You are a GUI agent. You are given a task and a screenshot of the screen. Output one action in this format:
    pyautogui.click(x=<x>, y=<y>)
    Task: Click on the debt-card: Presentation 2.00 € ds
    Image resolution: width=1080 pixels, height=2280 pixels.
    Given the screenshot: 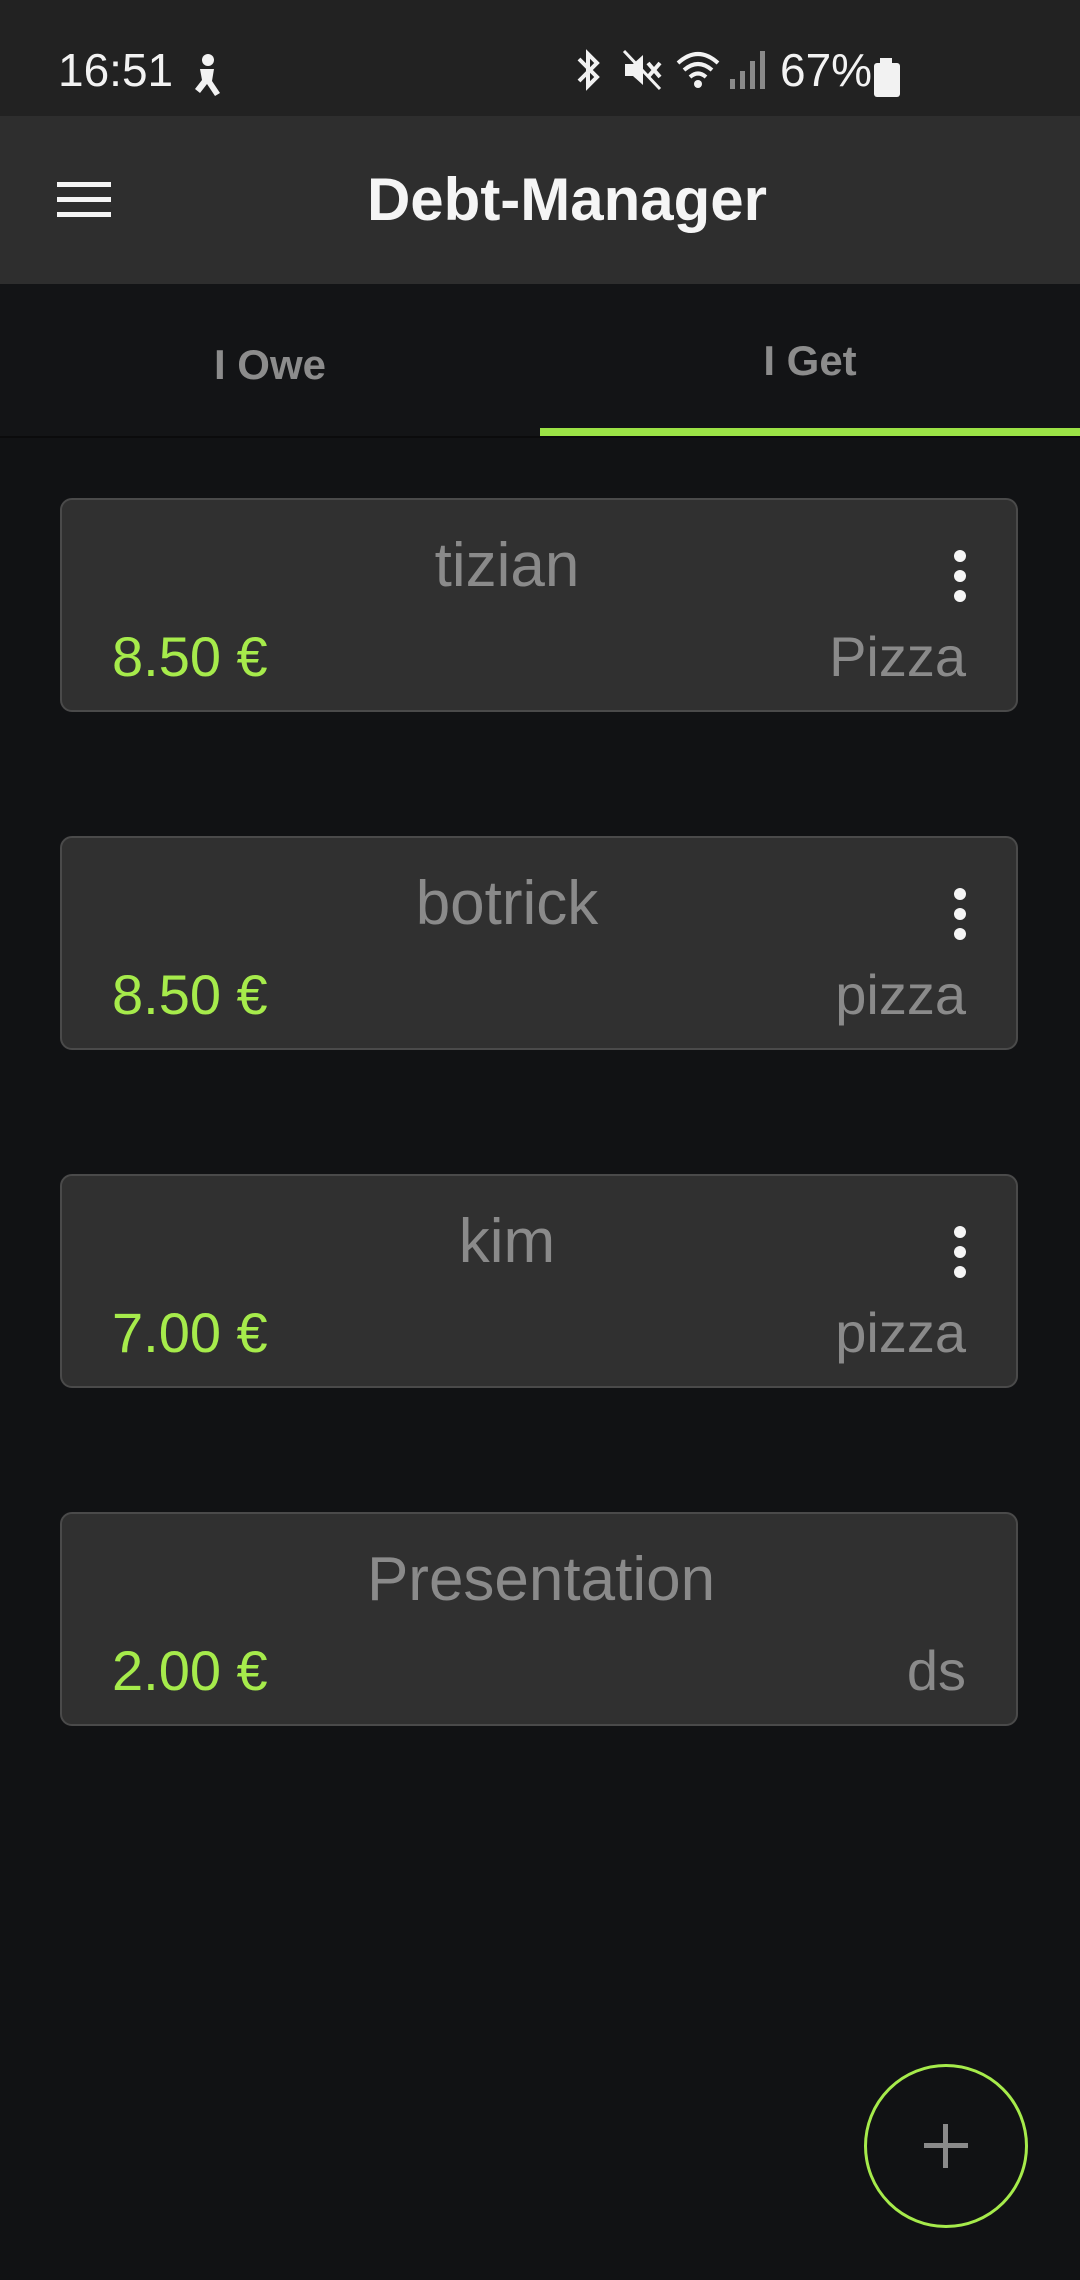 What is the action you would take?
    pyautogui.click(x=539, y=1619)
    